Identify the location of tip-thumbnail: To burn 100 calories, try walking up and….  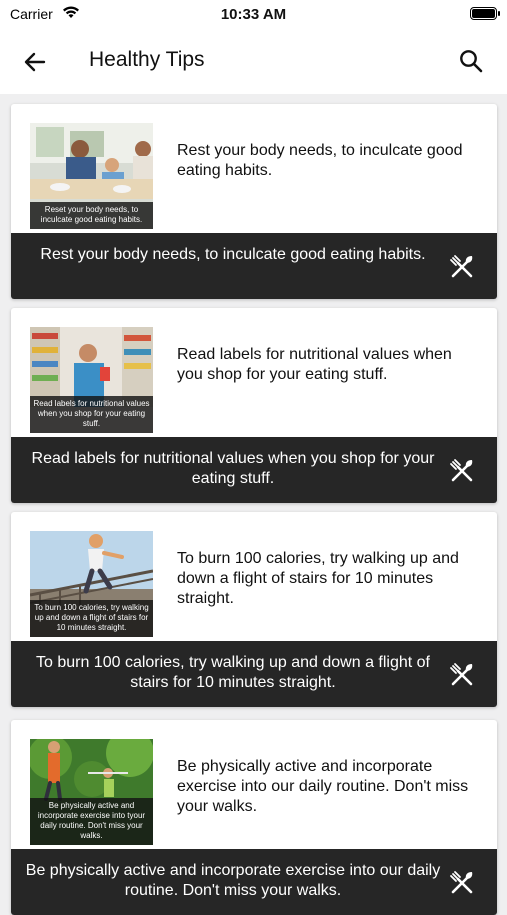
(91, 584).